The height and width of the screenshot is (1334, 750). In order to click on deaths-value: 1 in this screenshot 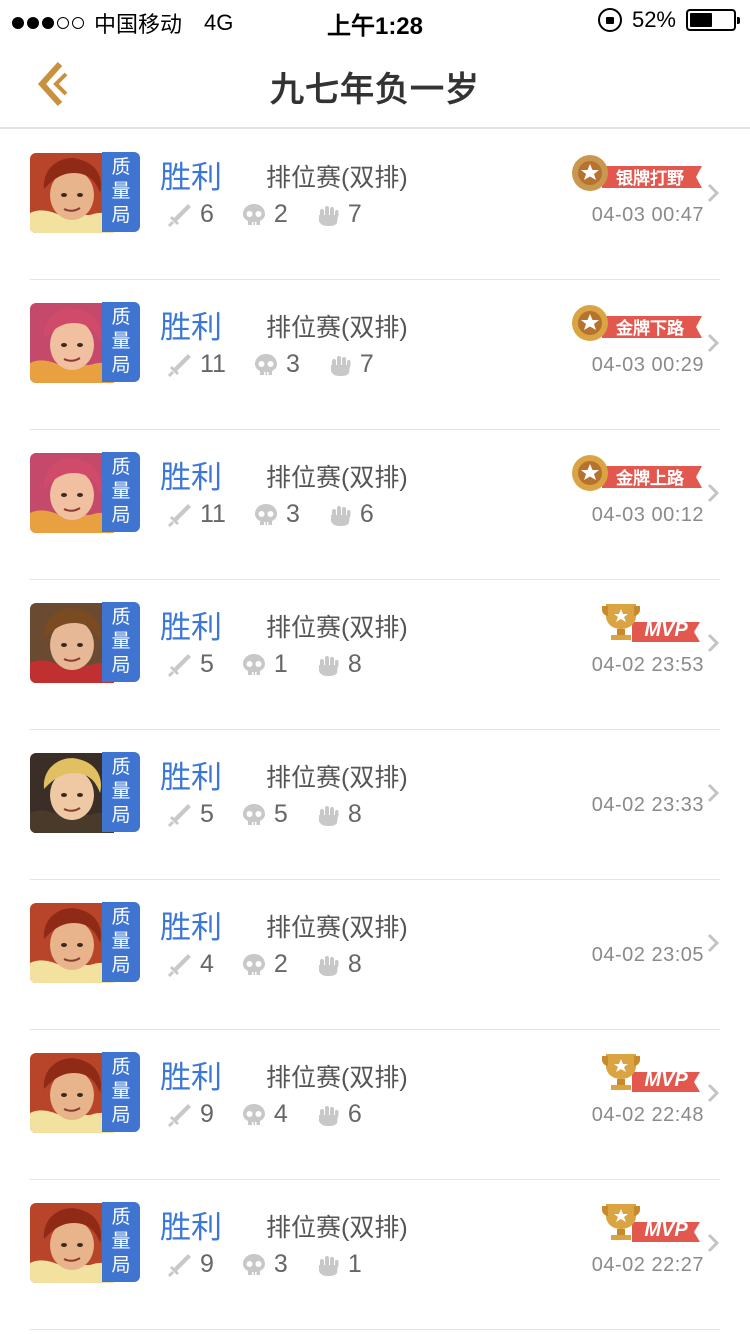, I will do `click(280, 664)`.